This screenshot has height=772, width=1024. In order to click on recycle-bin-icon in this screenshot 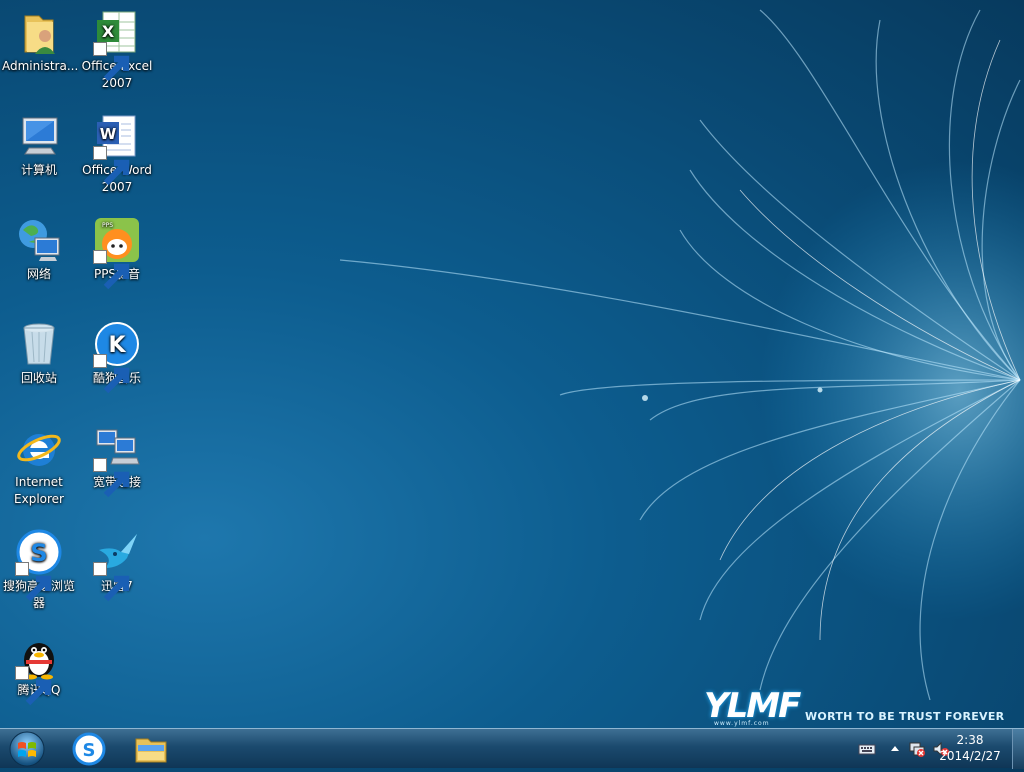, I will do `click(39, 344)`.